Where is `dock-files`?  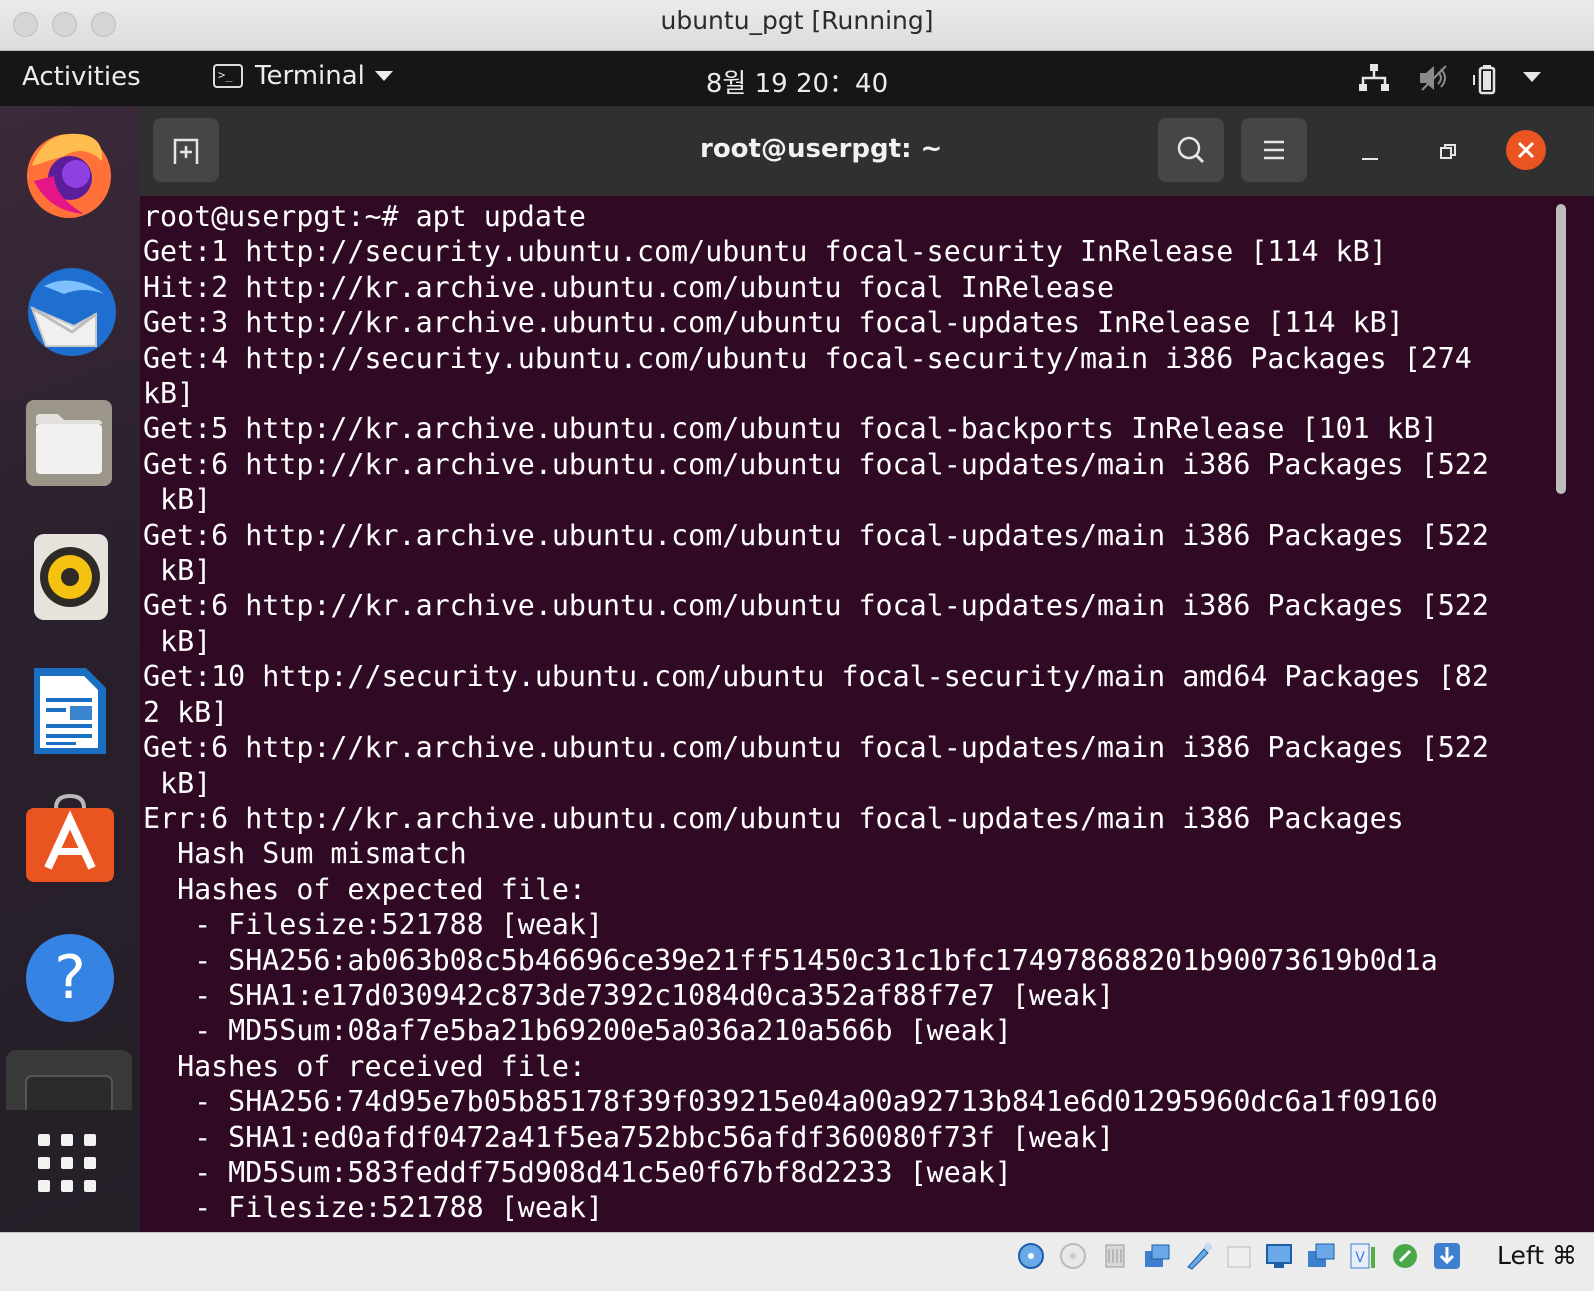
dock-files is located at coordinates (69, 443).